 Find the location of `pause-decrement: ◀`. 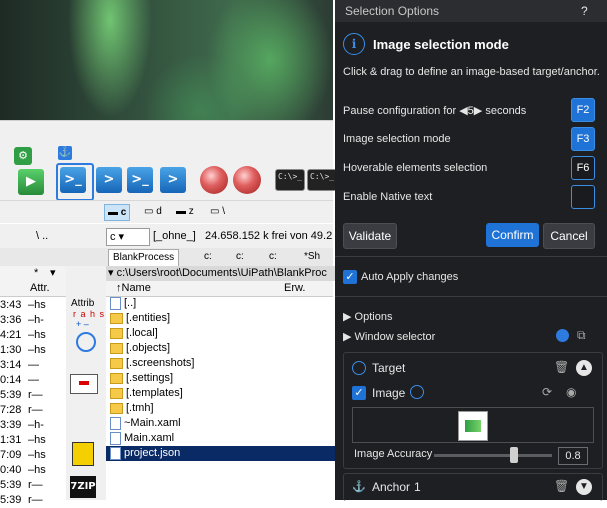

pause-decrement: ◀ is located at coordinates (463, 111).